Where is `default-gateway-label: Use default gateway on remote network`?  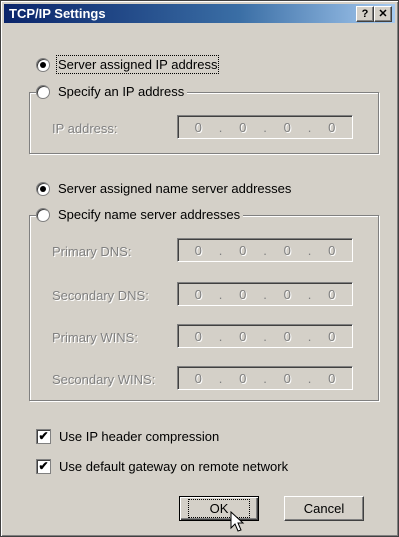 default-gateway-label: Use default gateway on remote network is located at coordinates (174, 466).